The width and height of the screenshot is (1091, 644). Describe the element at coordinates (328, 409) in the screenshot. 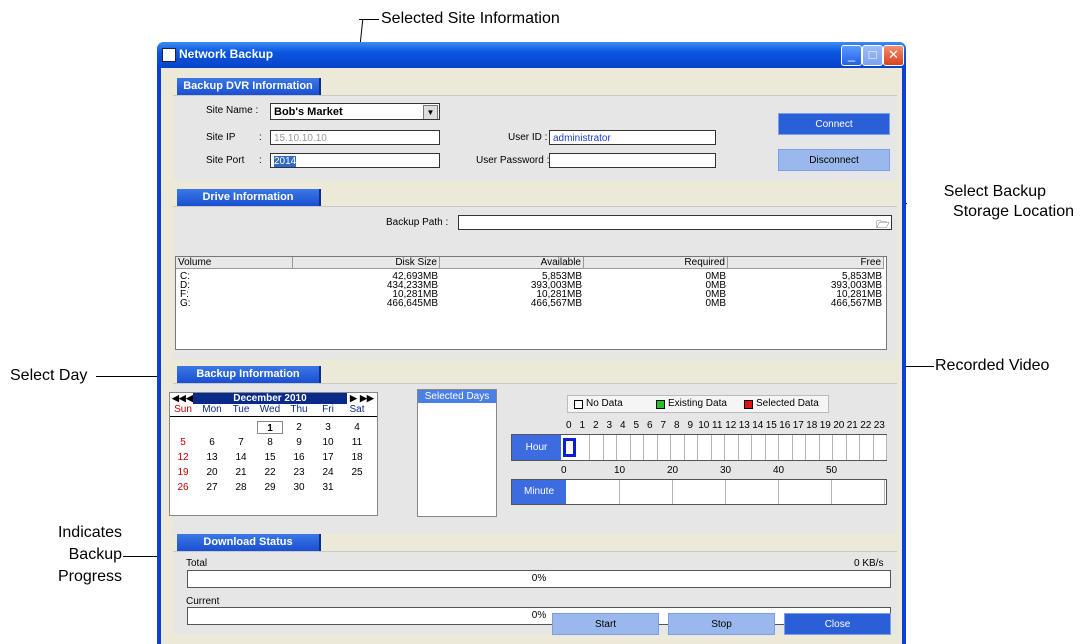

I see `calendar-weekday: Fri` at that location.